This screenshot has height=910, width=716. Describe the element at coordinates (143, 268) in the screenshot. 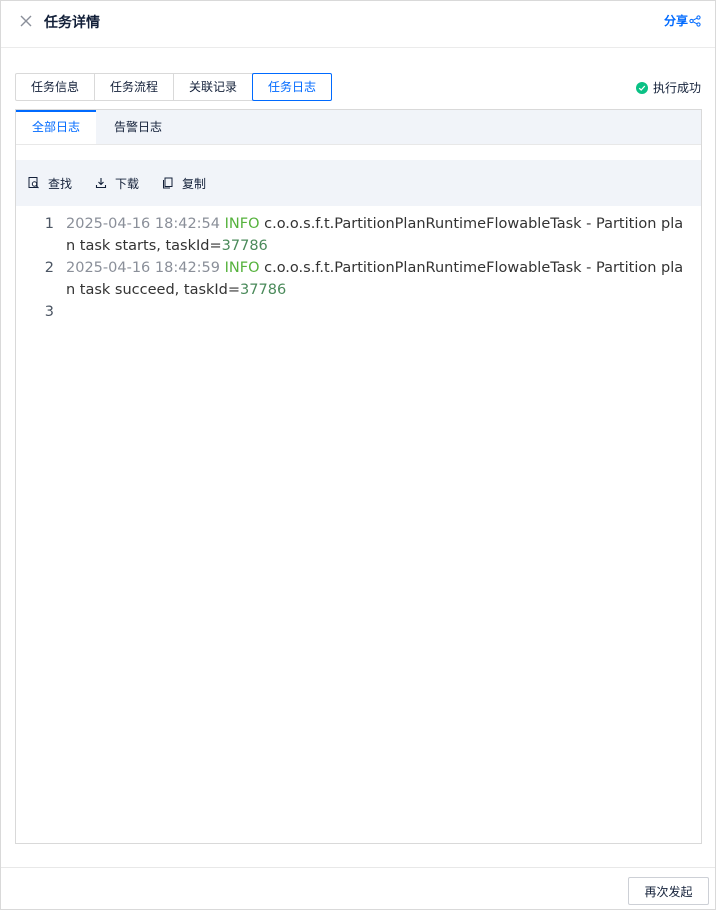

I see `log-timestamp: 2025-04-16 18:42:59` at that location.